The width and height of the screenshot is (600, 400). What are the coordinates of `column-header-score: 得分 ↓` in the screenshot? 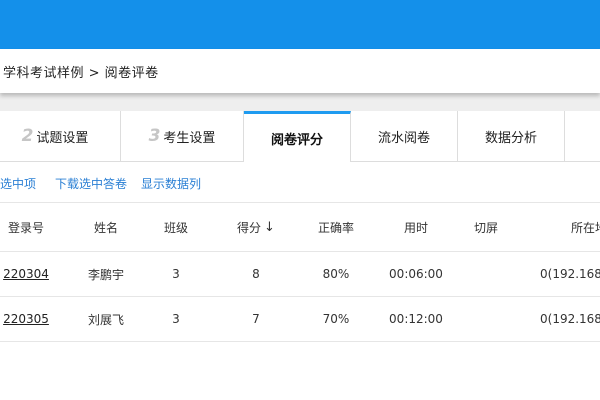 It's located at (256, 227).